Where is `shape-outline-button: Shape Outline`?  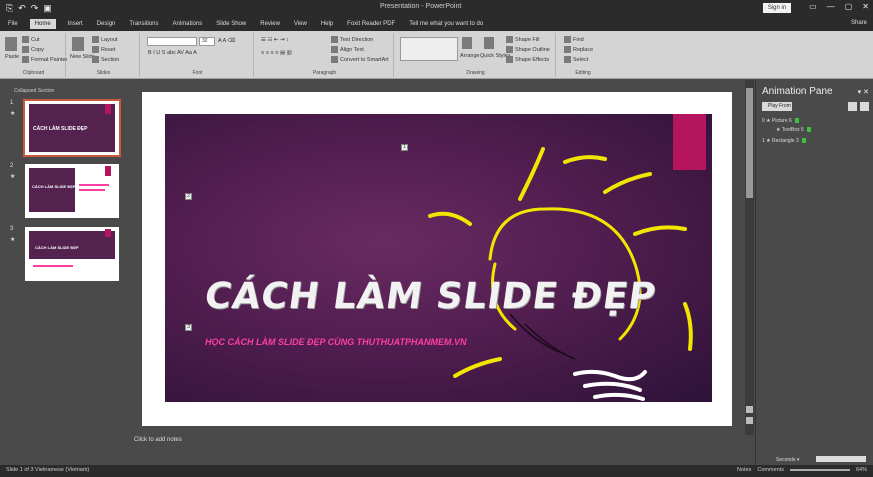
shape-outline-button: Shape Outline is located at coordinates (528, 49).